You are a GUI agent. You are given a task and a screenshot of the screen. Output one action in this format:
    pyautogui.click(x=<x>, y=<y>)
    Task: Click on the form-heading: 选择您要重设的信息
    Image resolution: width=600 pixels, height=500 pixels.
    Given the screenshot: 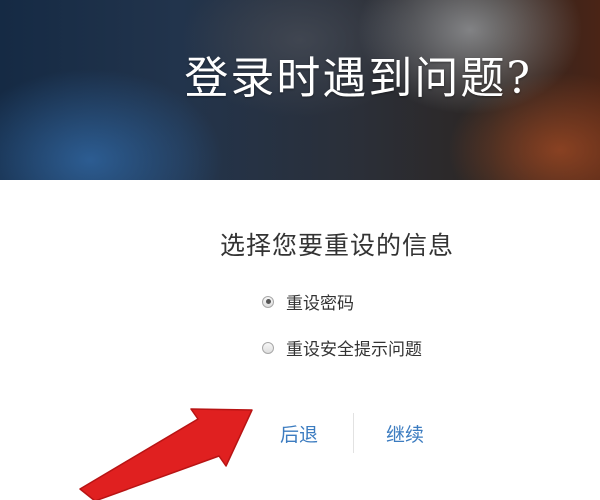 What is the action you would take?
    pyautogui.click(x=337, y=245)
    